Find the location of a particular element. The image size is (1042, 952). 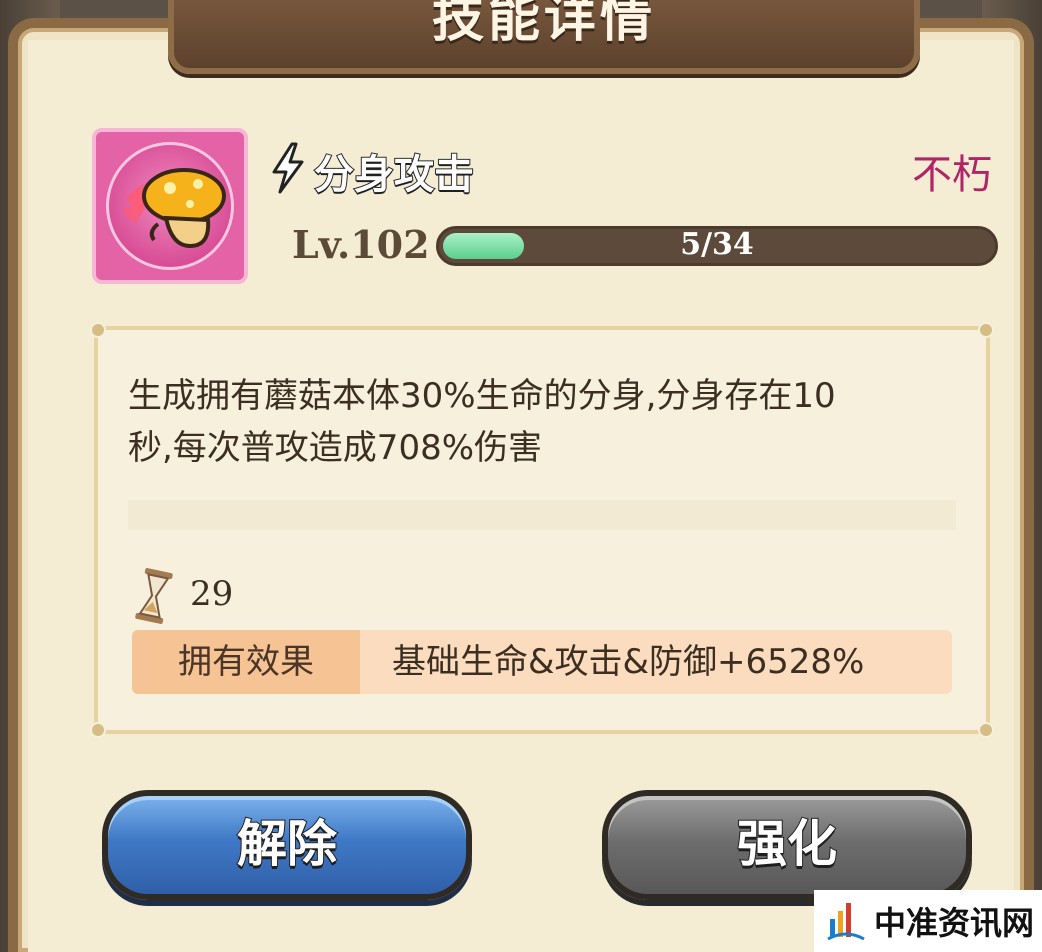

owned-effect-value: 基础生命&攻击&防御+6528% is located at coordinates (628, 662).